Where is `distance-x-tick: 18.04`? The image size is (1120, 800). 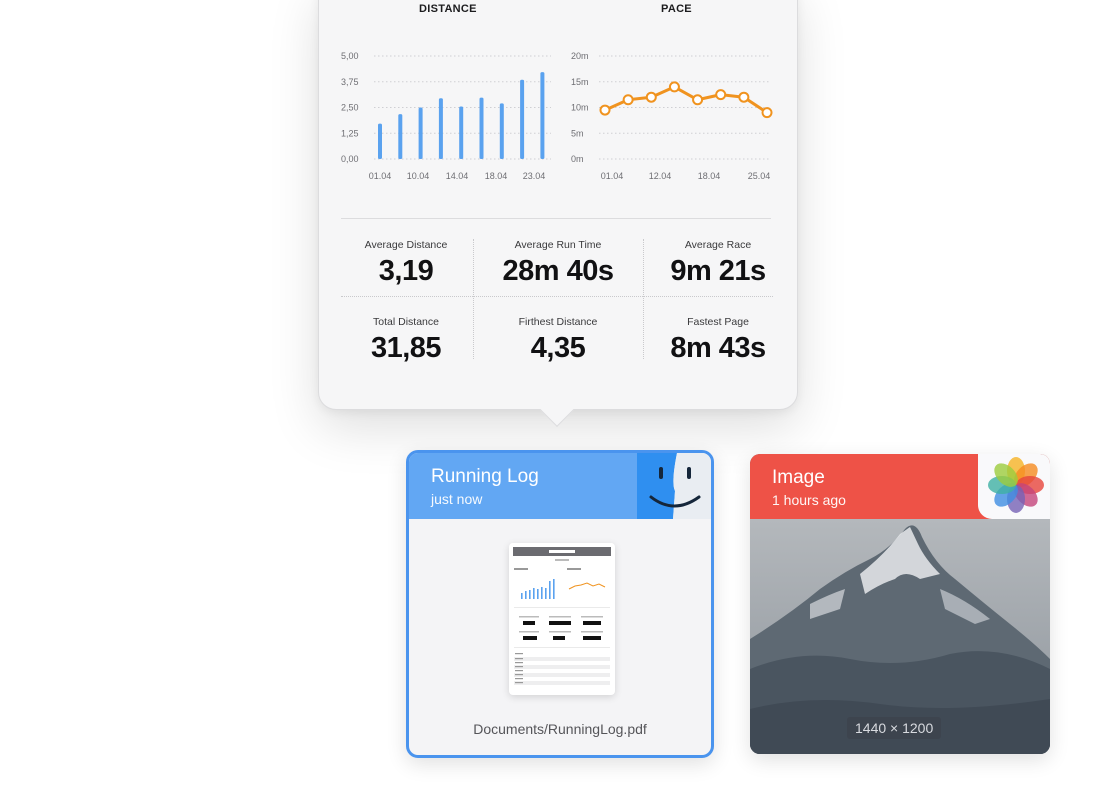
distance-x-tick: 18.04 is located at coordinates (496, 176).